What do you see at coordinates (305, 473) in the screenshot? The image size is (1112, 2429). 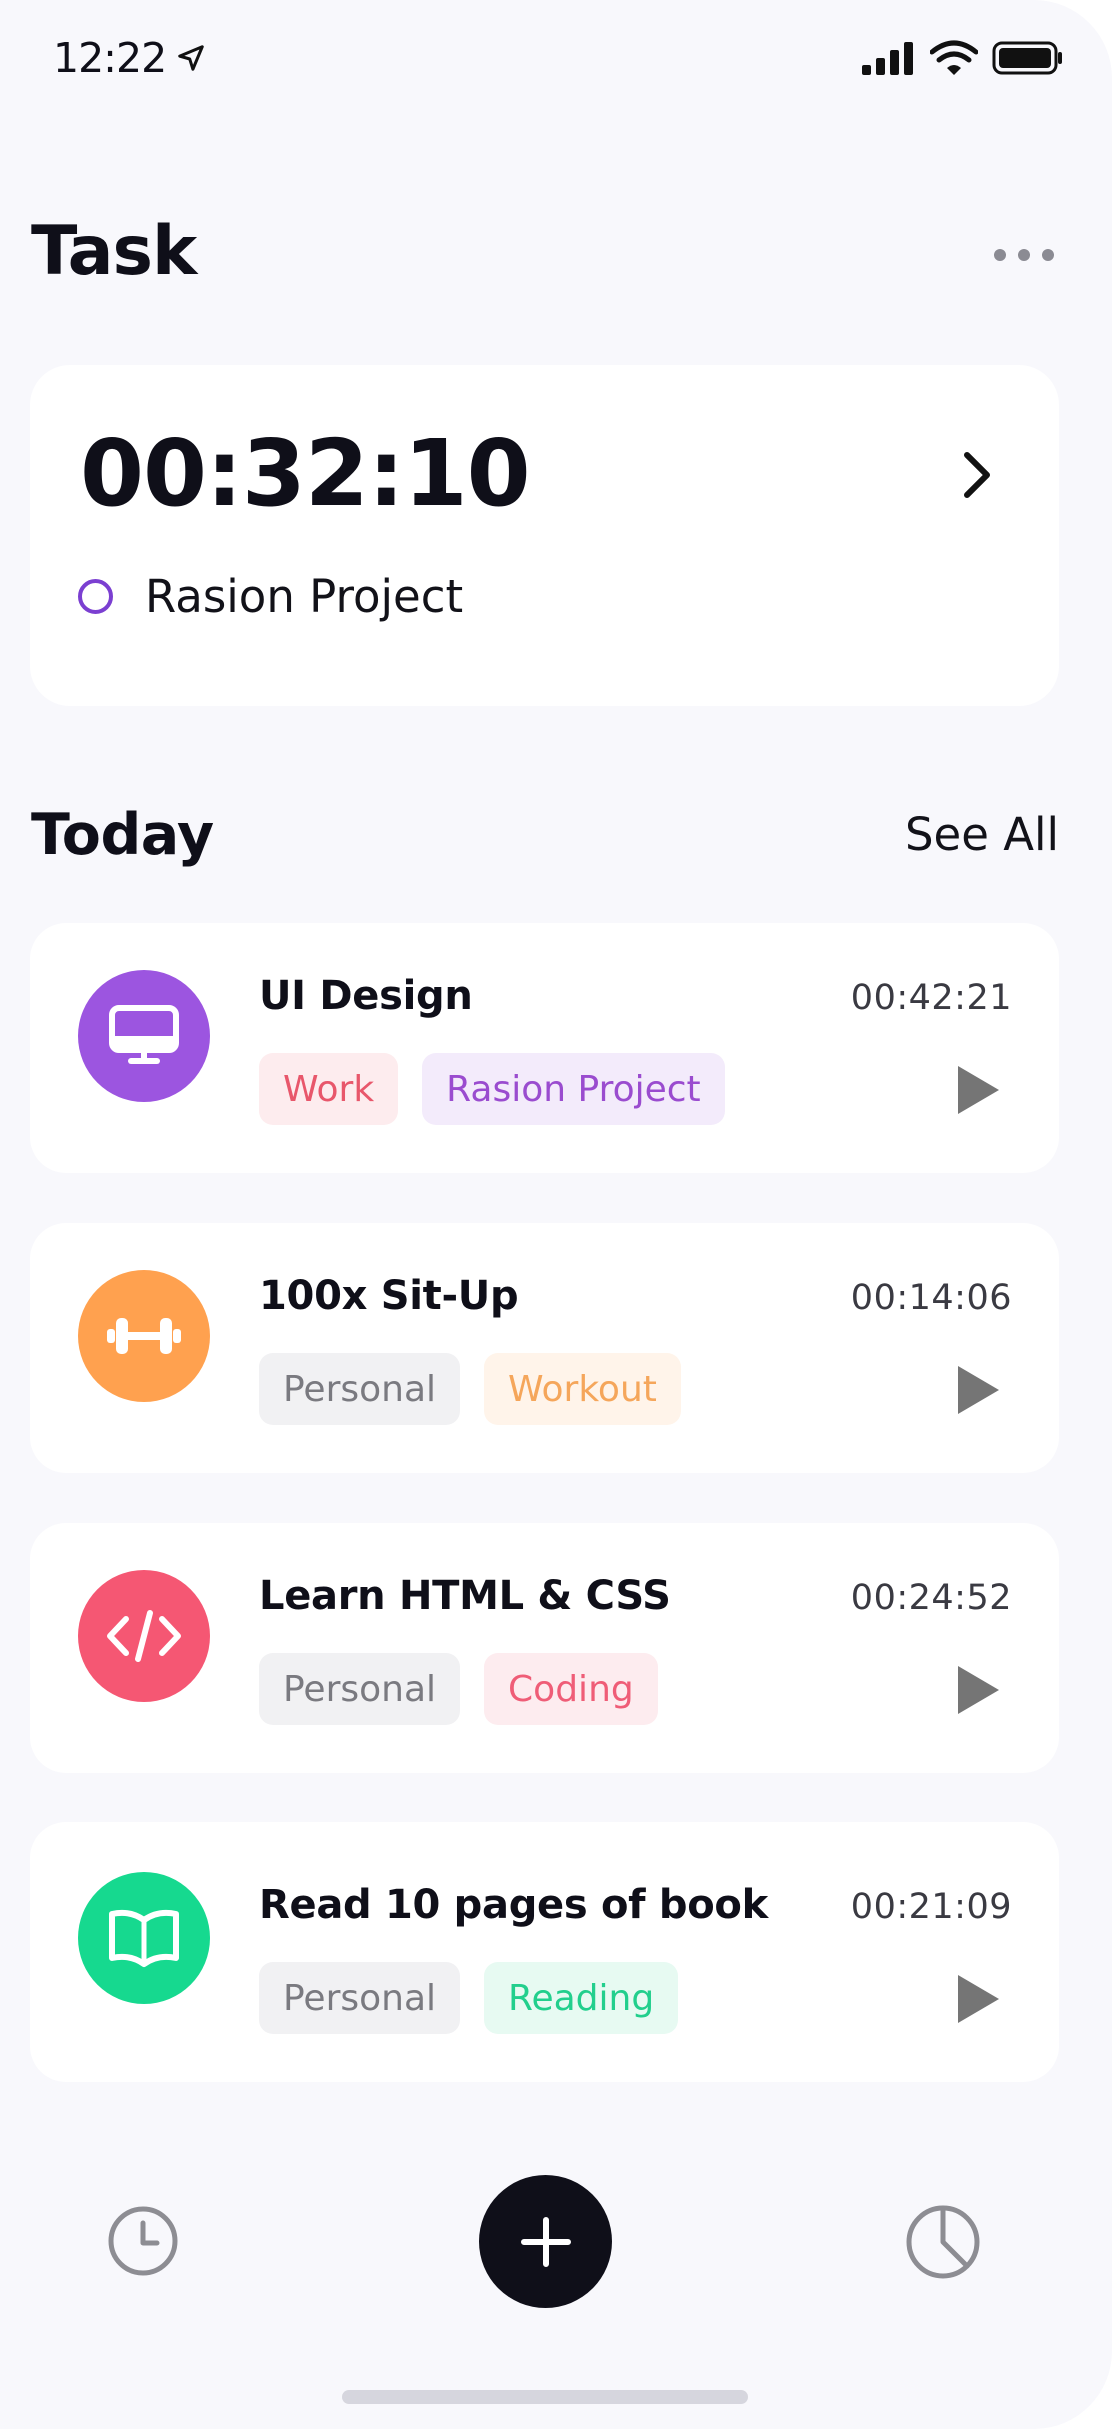 I see `timer-value: 00:32:10` at bounding box center [305, 473].